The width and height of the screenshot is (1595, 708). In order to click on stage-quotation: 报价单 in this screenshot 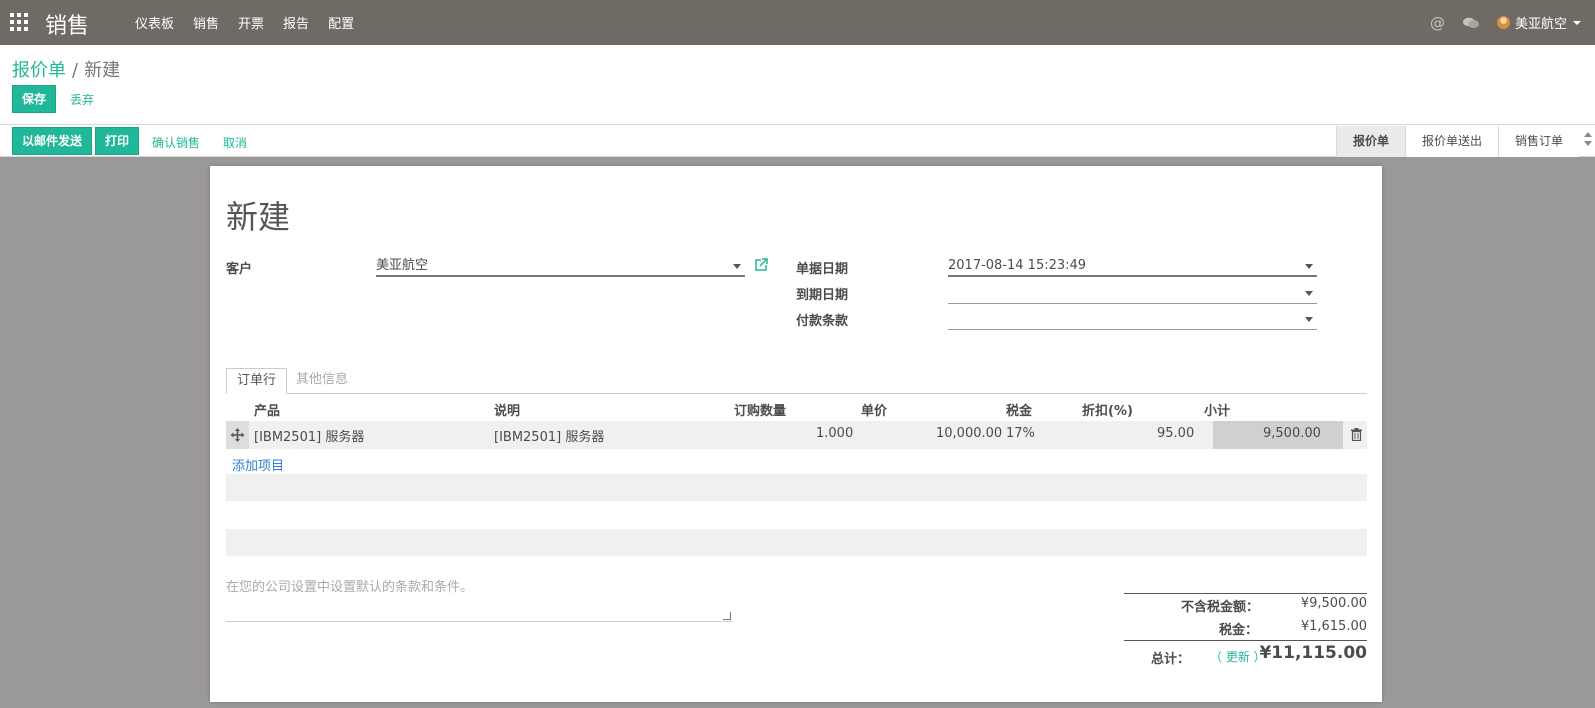, I will do `click(1370, 141)`.